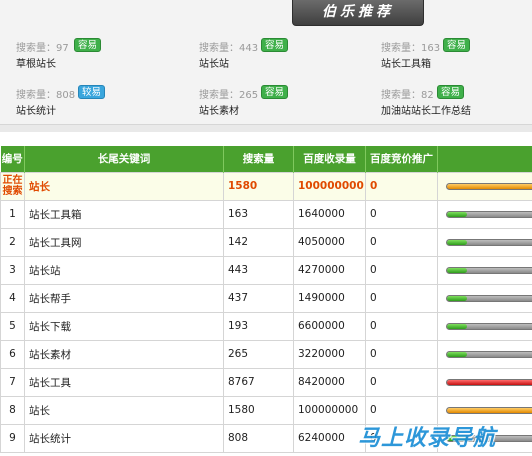  I want to click on row-indexed: 1640000, so click(329, 214).